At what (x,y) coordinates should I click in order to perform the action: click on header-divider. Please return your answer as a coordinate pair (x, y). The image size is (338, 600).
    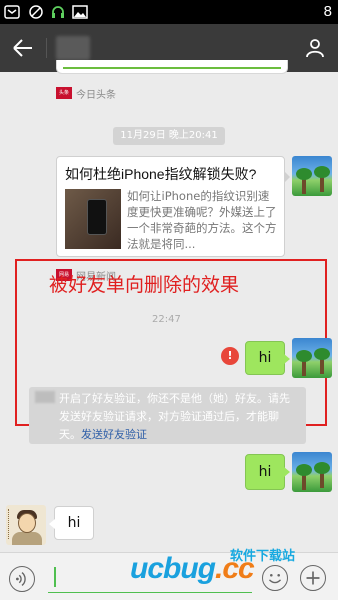
    Looking at the image, I should click on (46, 48).